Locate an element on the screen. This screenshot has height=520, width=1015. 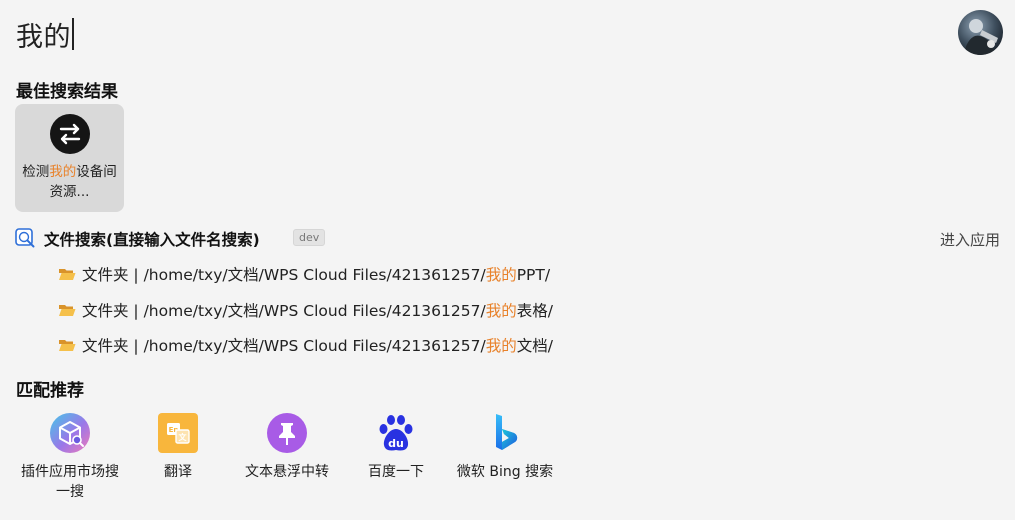
pin-icon is located at coordinates (287, 433).